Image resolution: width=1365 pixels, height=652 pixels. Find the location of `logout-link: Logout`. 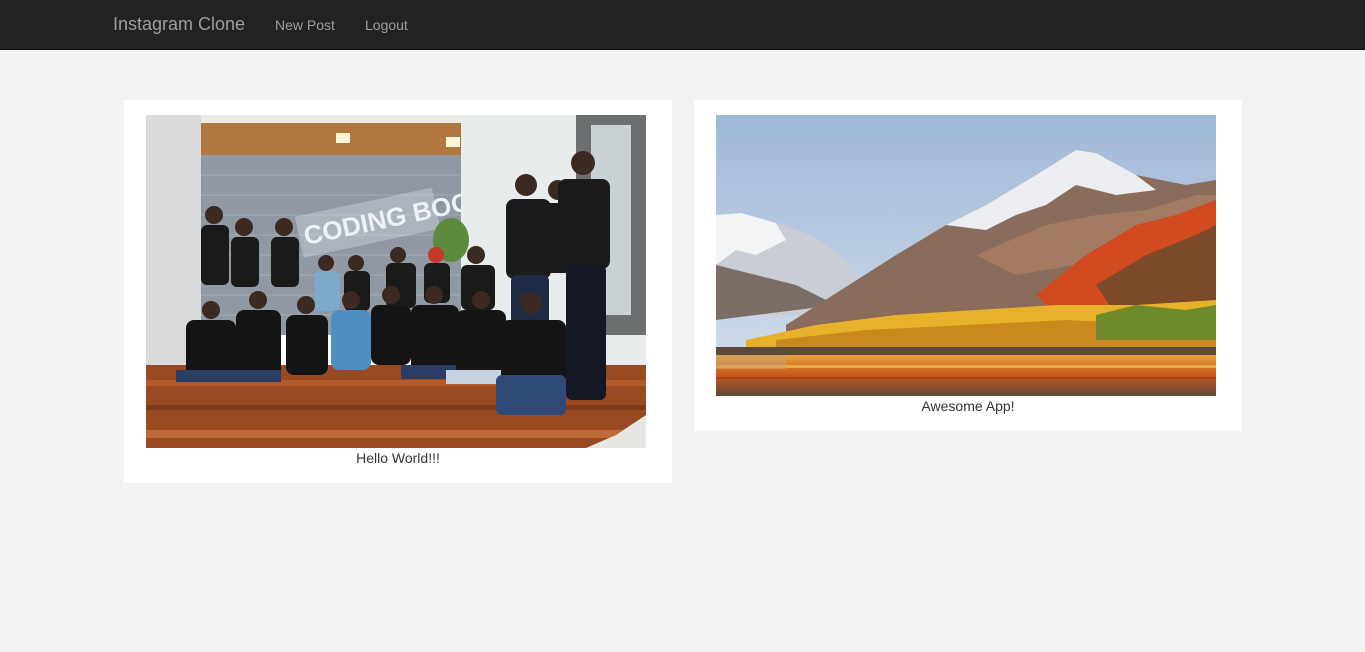

logout-link: Logout is located at coordinates (386, 25).